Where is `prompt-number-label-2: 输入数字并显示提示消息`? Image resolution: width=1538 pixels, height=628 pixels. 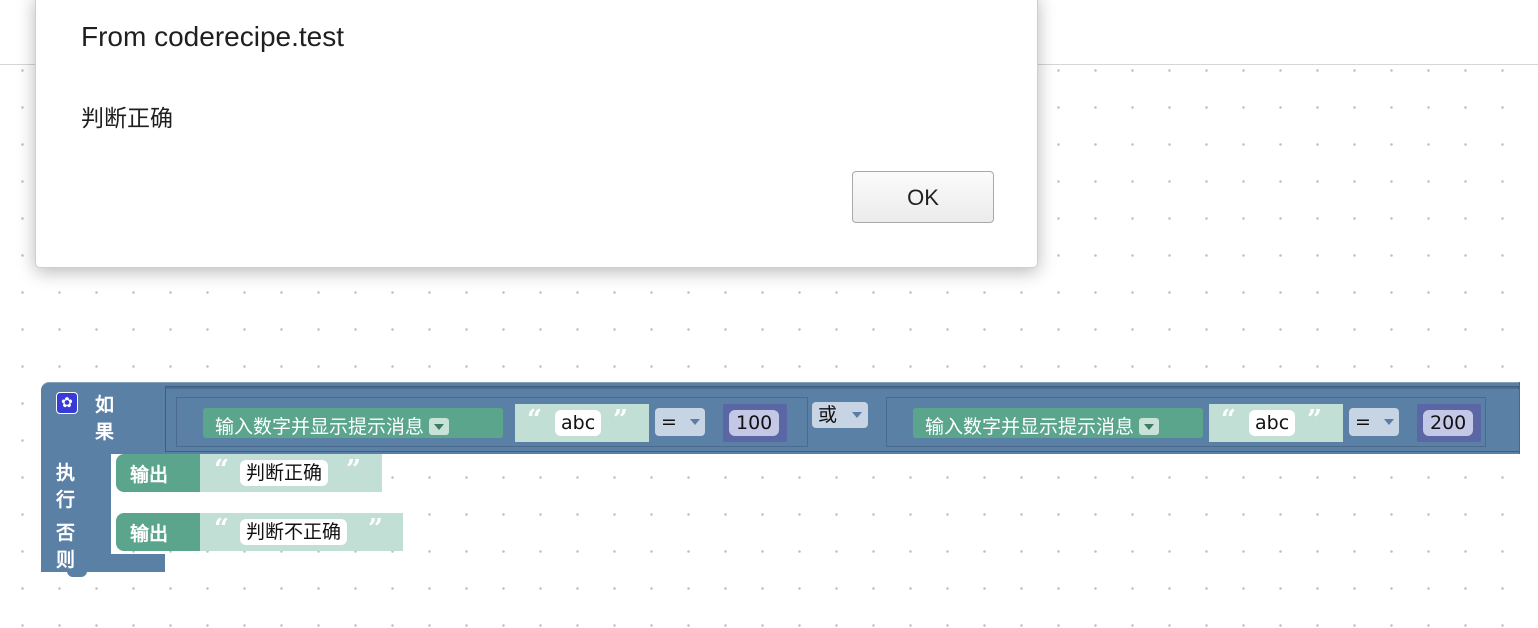
prompt-number-label-2: 输入数字并显示提示消息 is located at coordinates (1042, 425).